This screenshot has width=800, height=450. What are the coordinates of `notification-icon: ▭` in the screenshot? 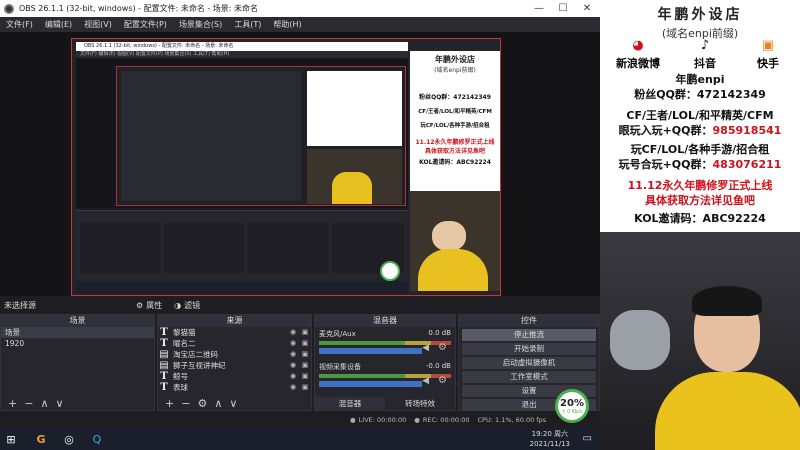 It's located at (587, 438).